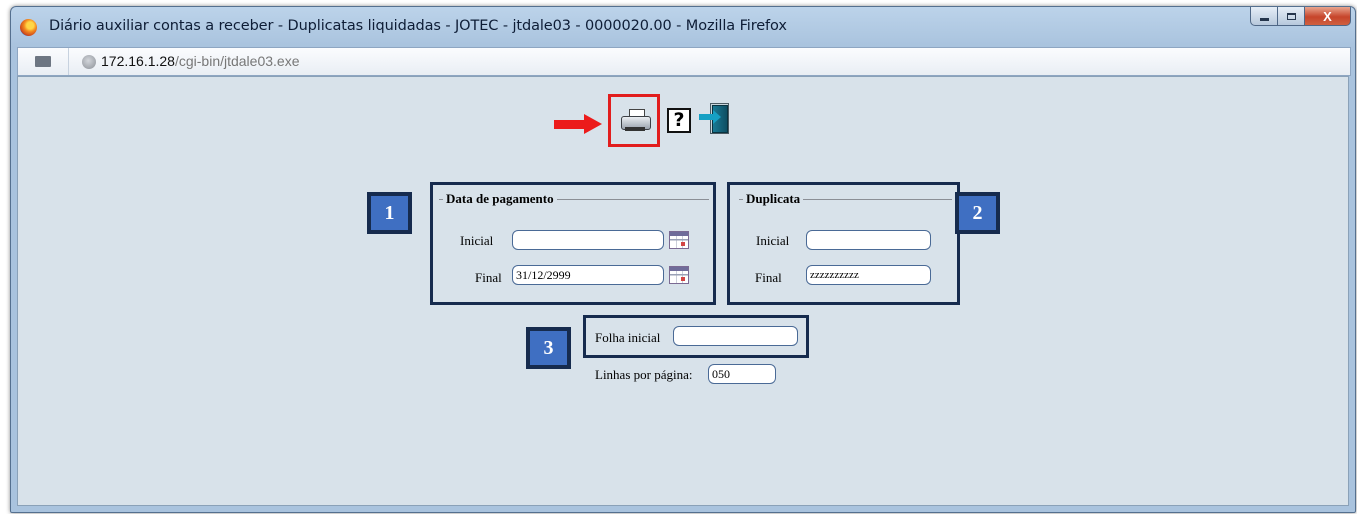  What do you see at coordinates (548, 348) in the screenshot?
I see `badge-3: 3` at bounding box center [548, 348].